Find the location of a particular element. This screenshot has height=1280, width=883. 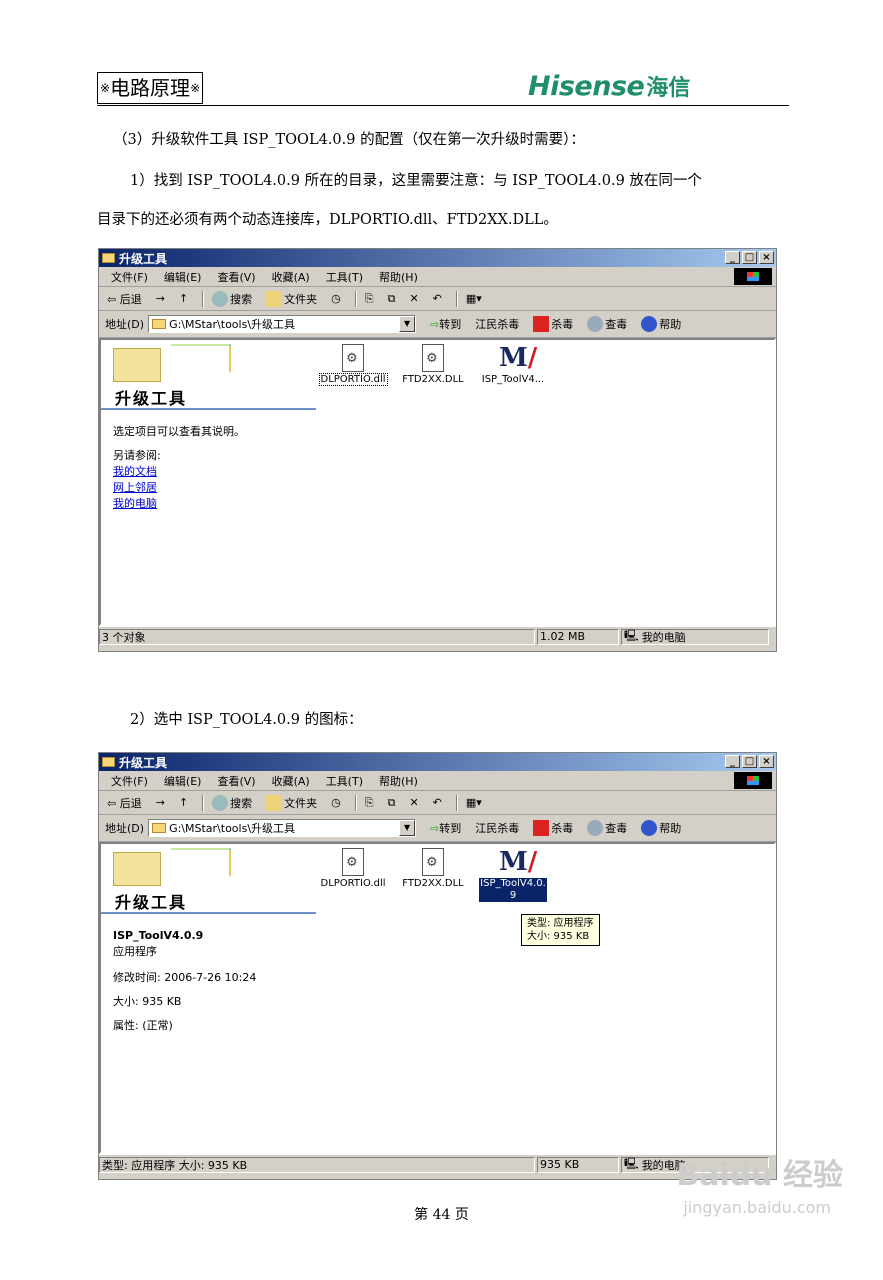

file-size: 大小: 935 KB is located at coordinates (147, 1001).